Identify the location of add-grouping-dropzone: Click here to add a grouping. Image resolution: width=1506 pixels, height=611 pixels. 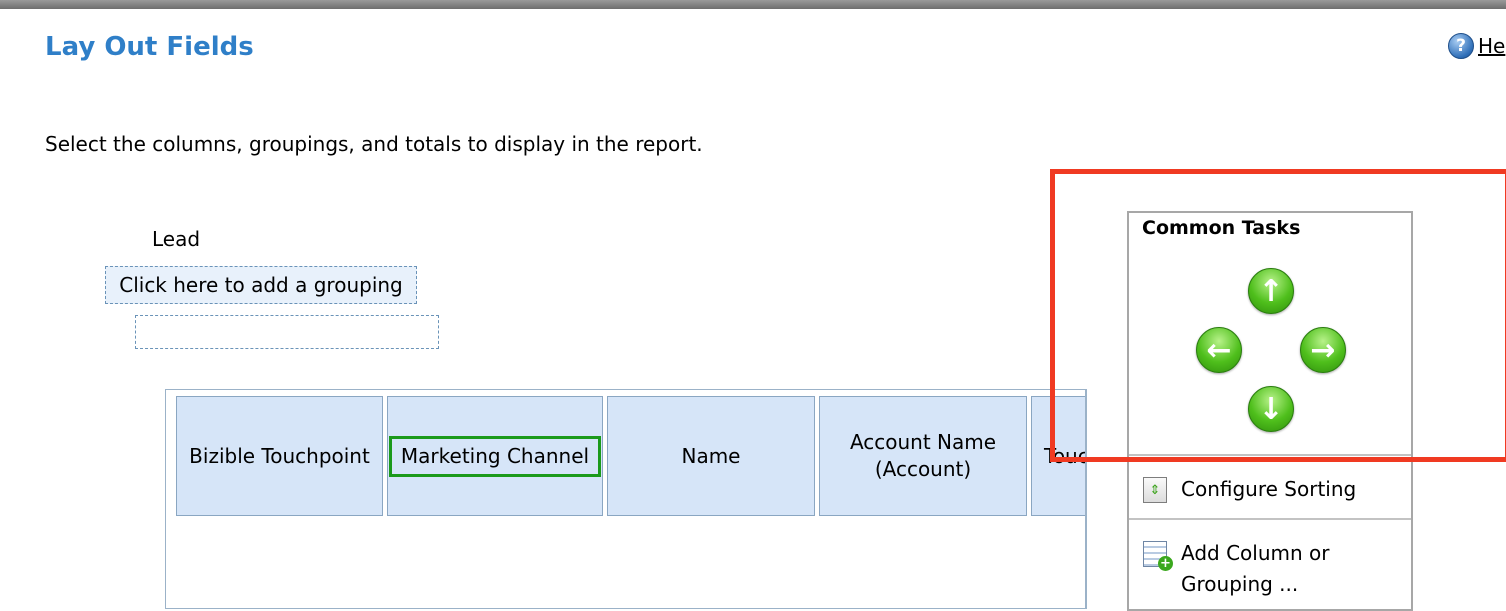
(261, 285).